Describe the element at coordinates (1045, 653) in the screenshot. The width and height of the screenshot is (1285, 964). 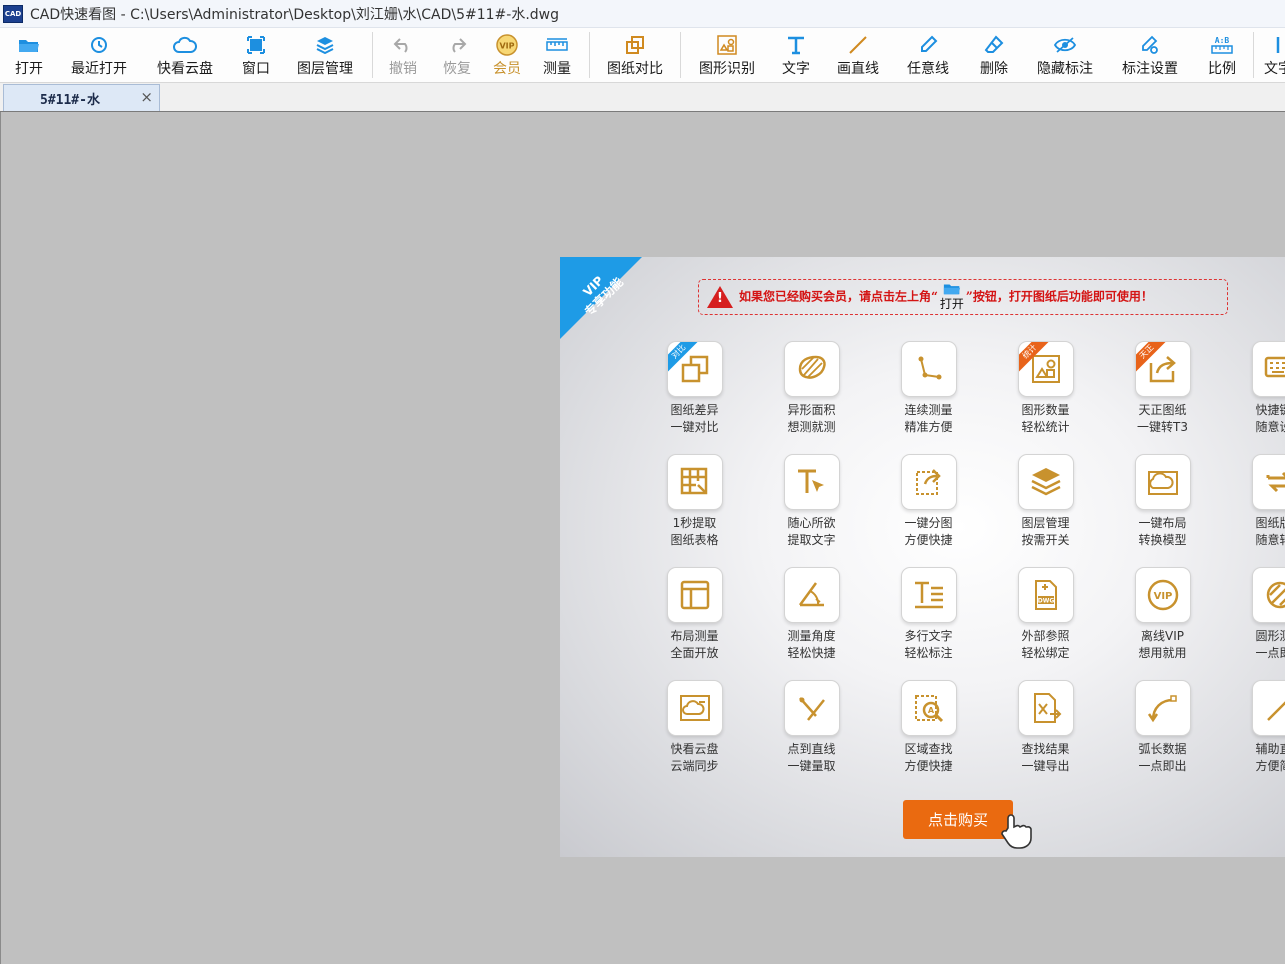
I see `feature-subtitle: 轻松绑定` at that location.